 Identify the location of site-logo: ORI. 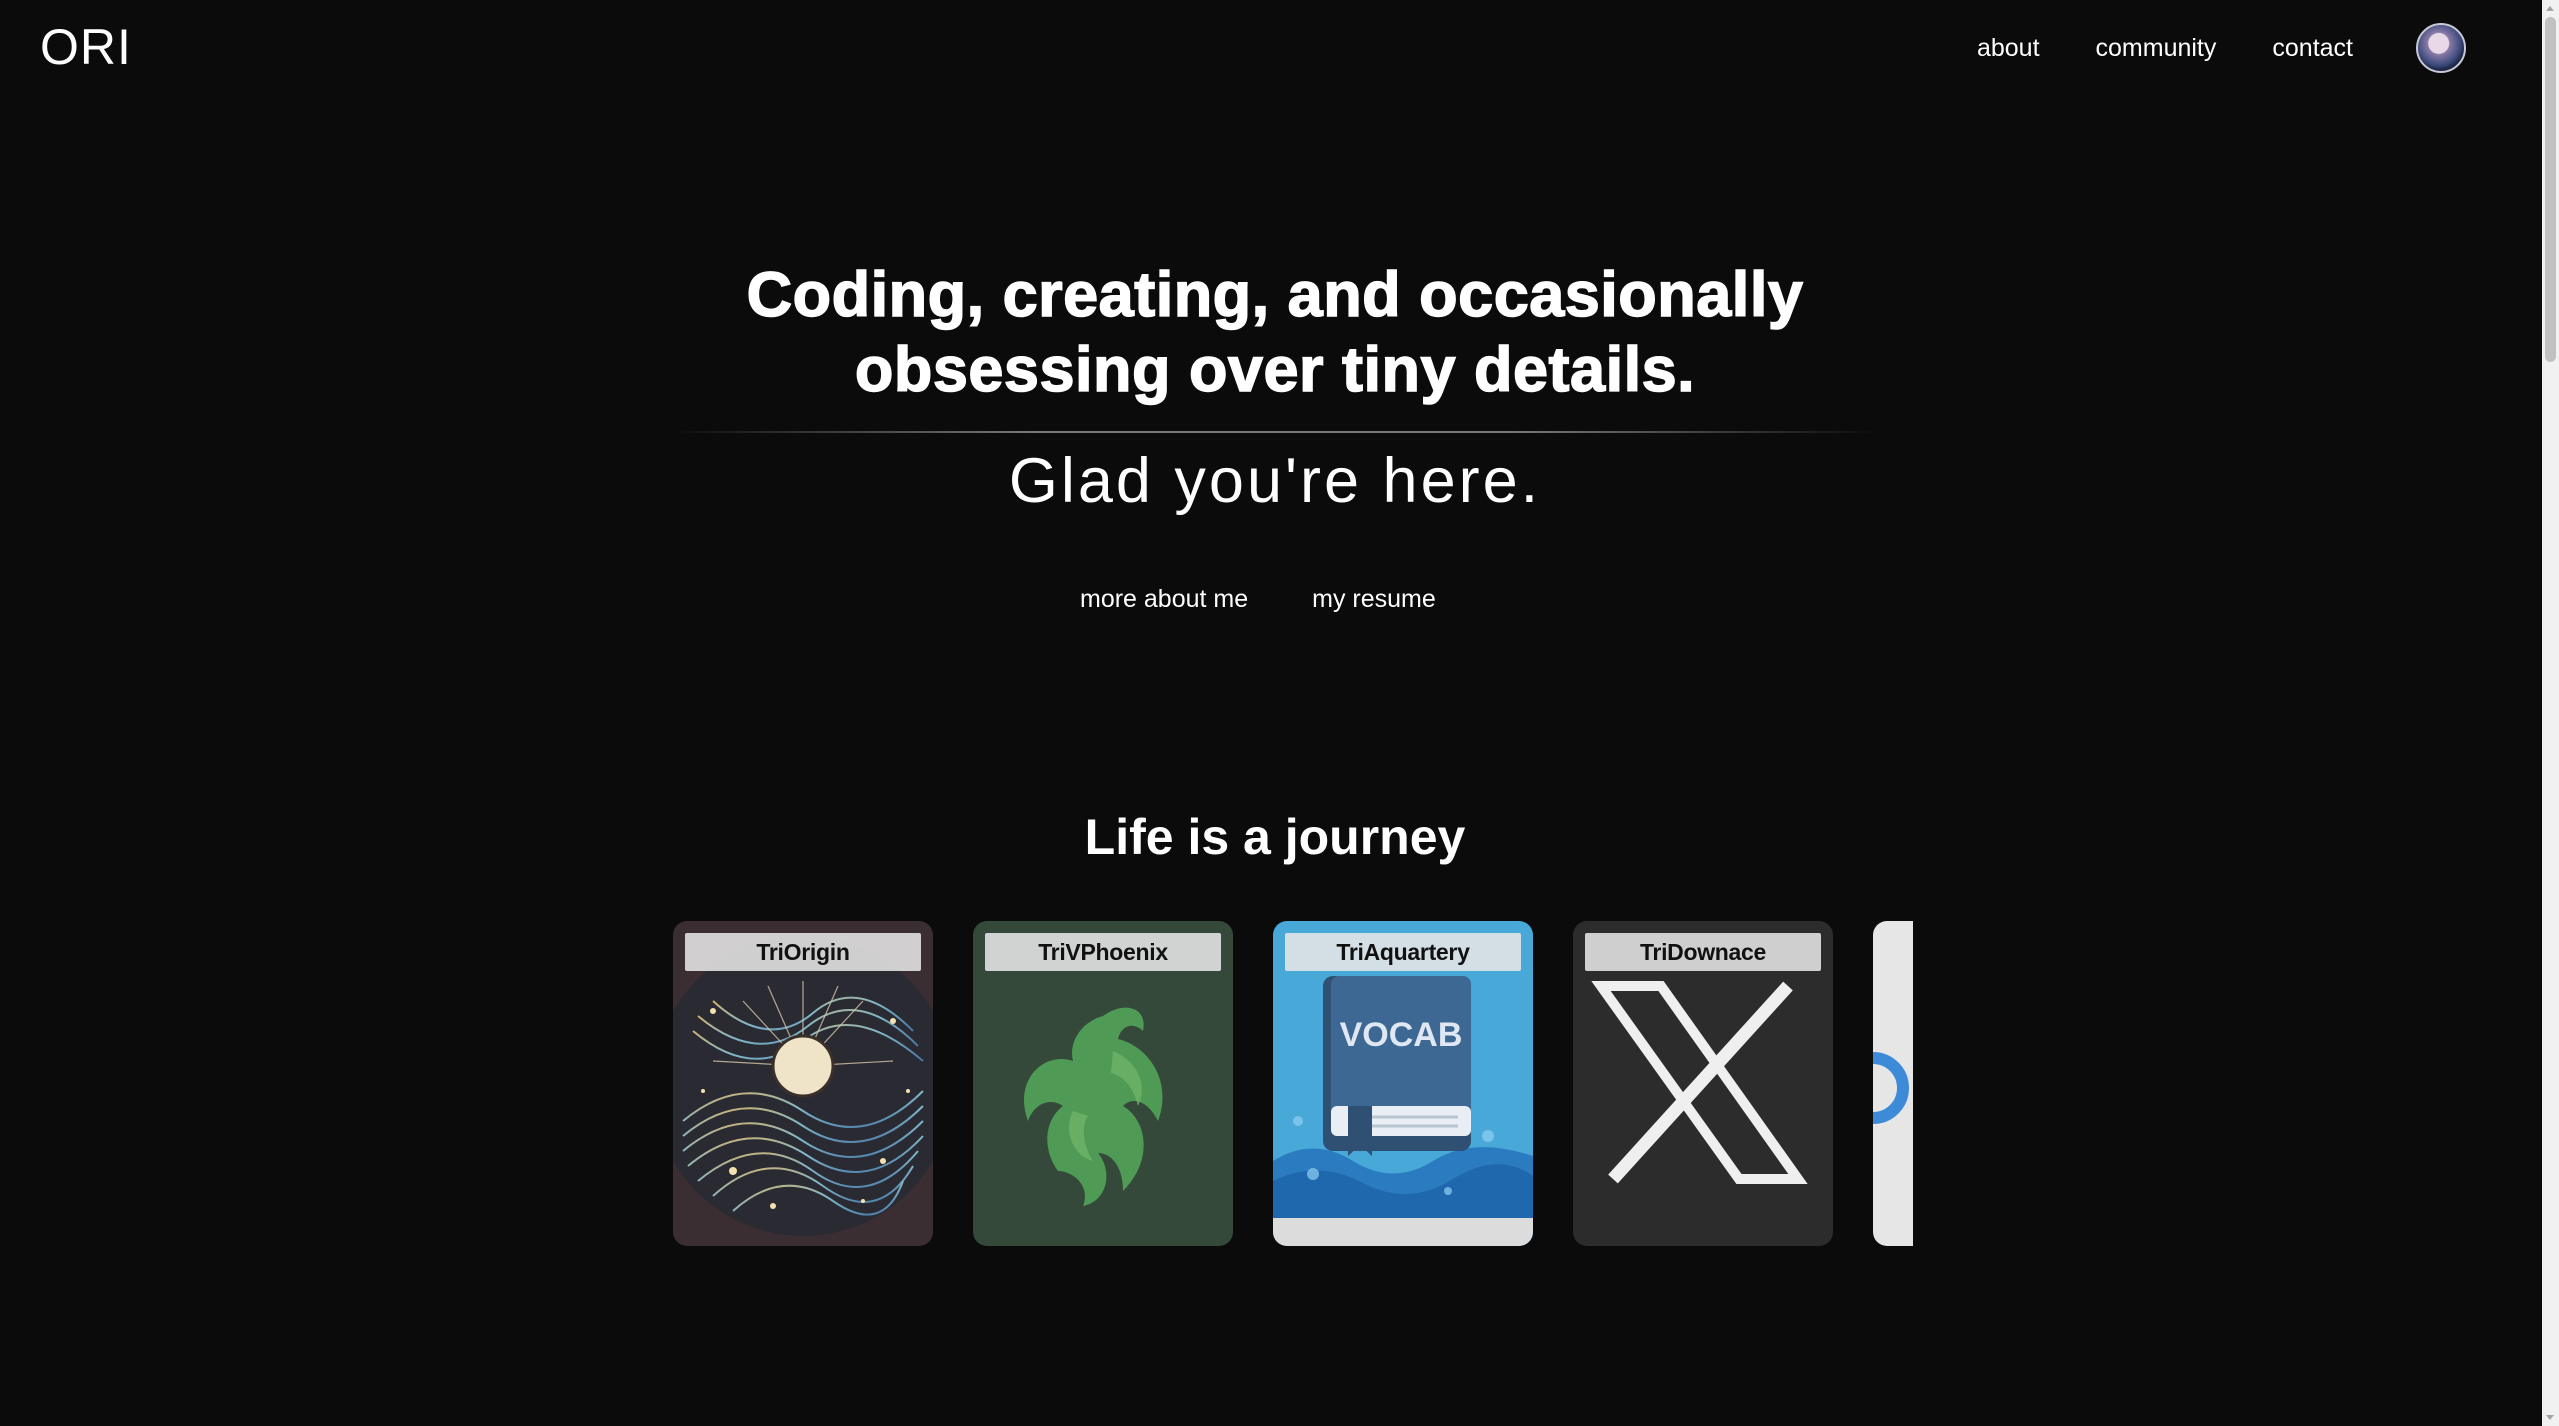
(86, 47).